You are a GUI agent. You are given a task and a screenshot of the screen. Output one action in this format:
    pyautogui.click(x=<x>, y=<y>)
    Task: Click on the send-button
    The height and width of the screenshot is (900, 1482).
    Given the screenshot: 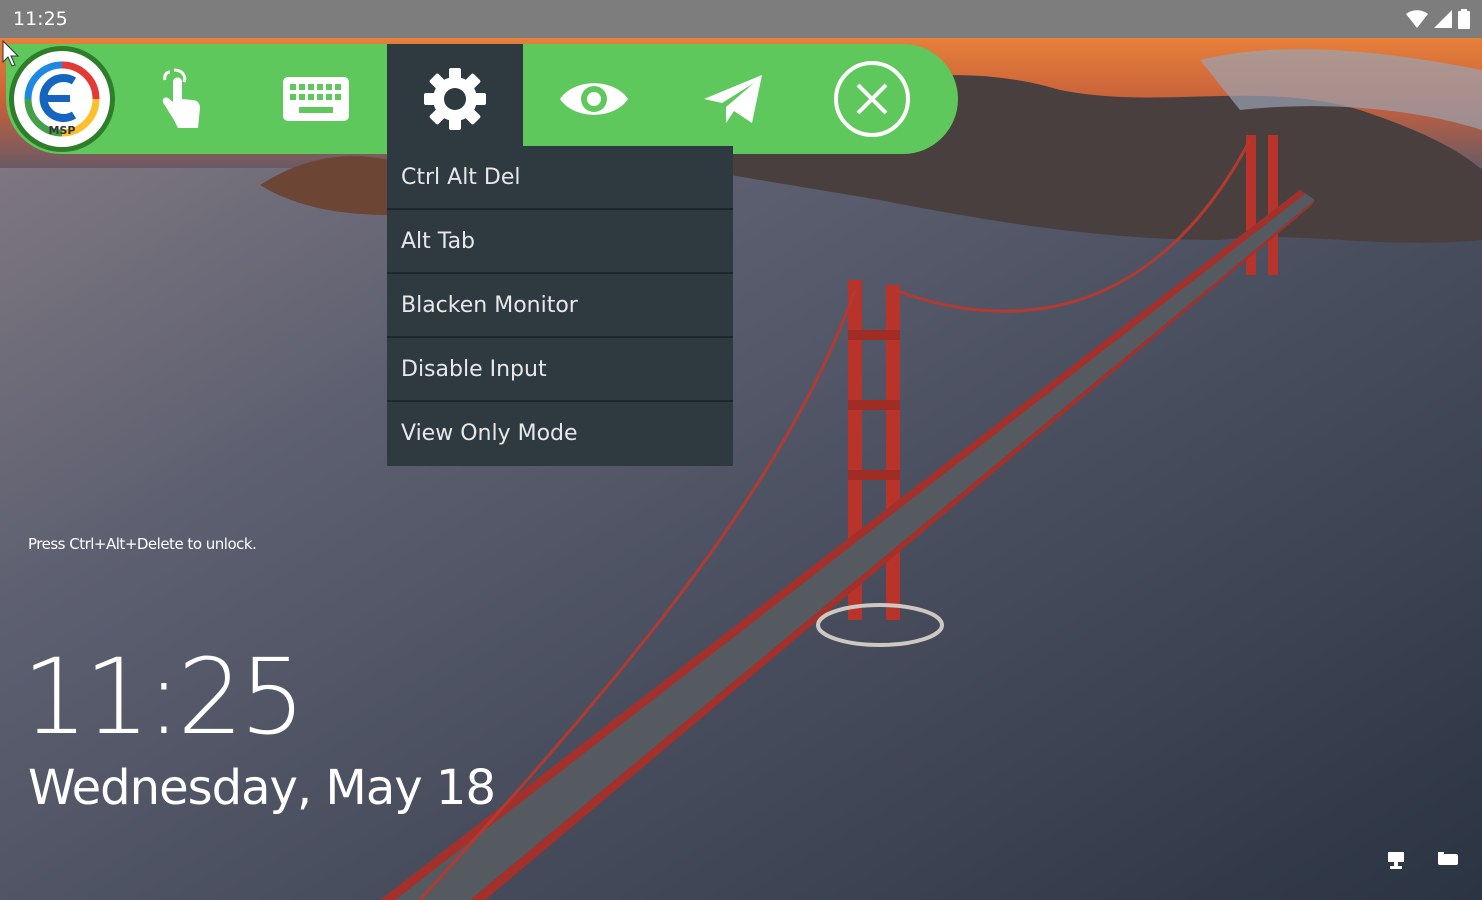 What is the action you would take?
    pyautogui.click(x=734, y=99)
    